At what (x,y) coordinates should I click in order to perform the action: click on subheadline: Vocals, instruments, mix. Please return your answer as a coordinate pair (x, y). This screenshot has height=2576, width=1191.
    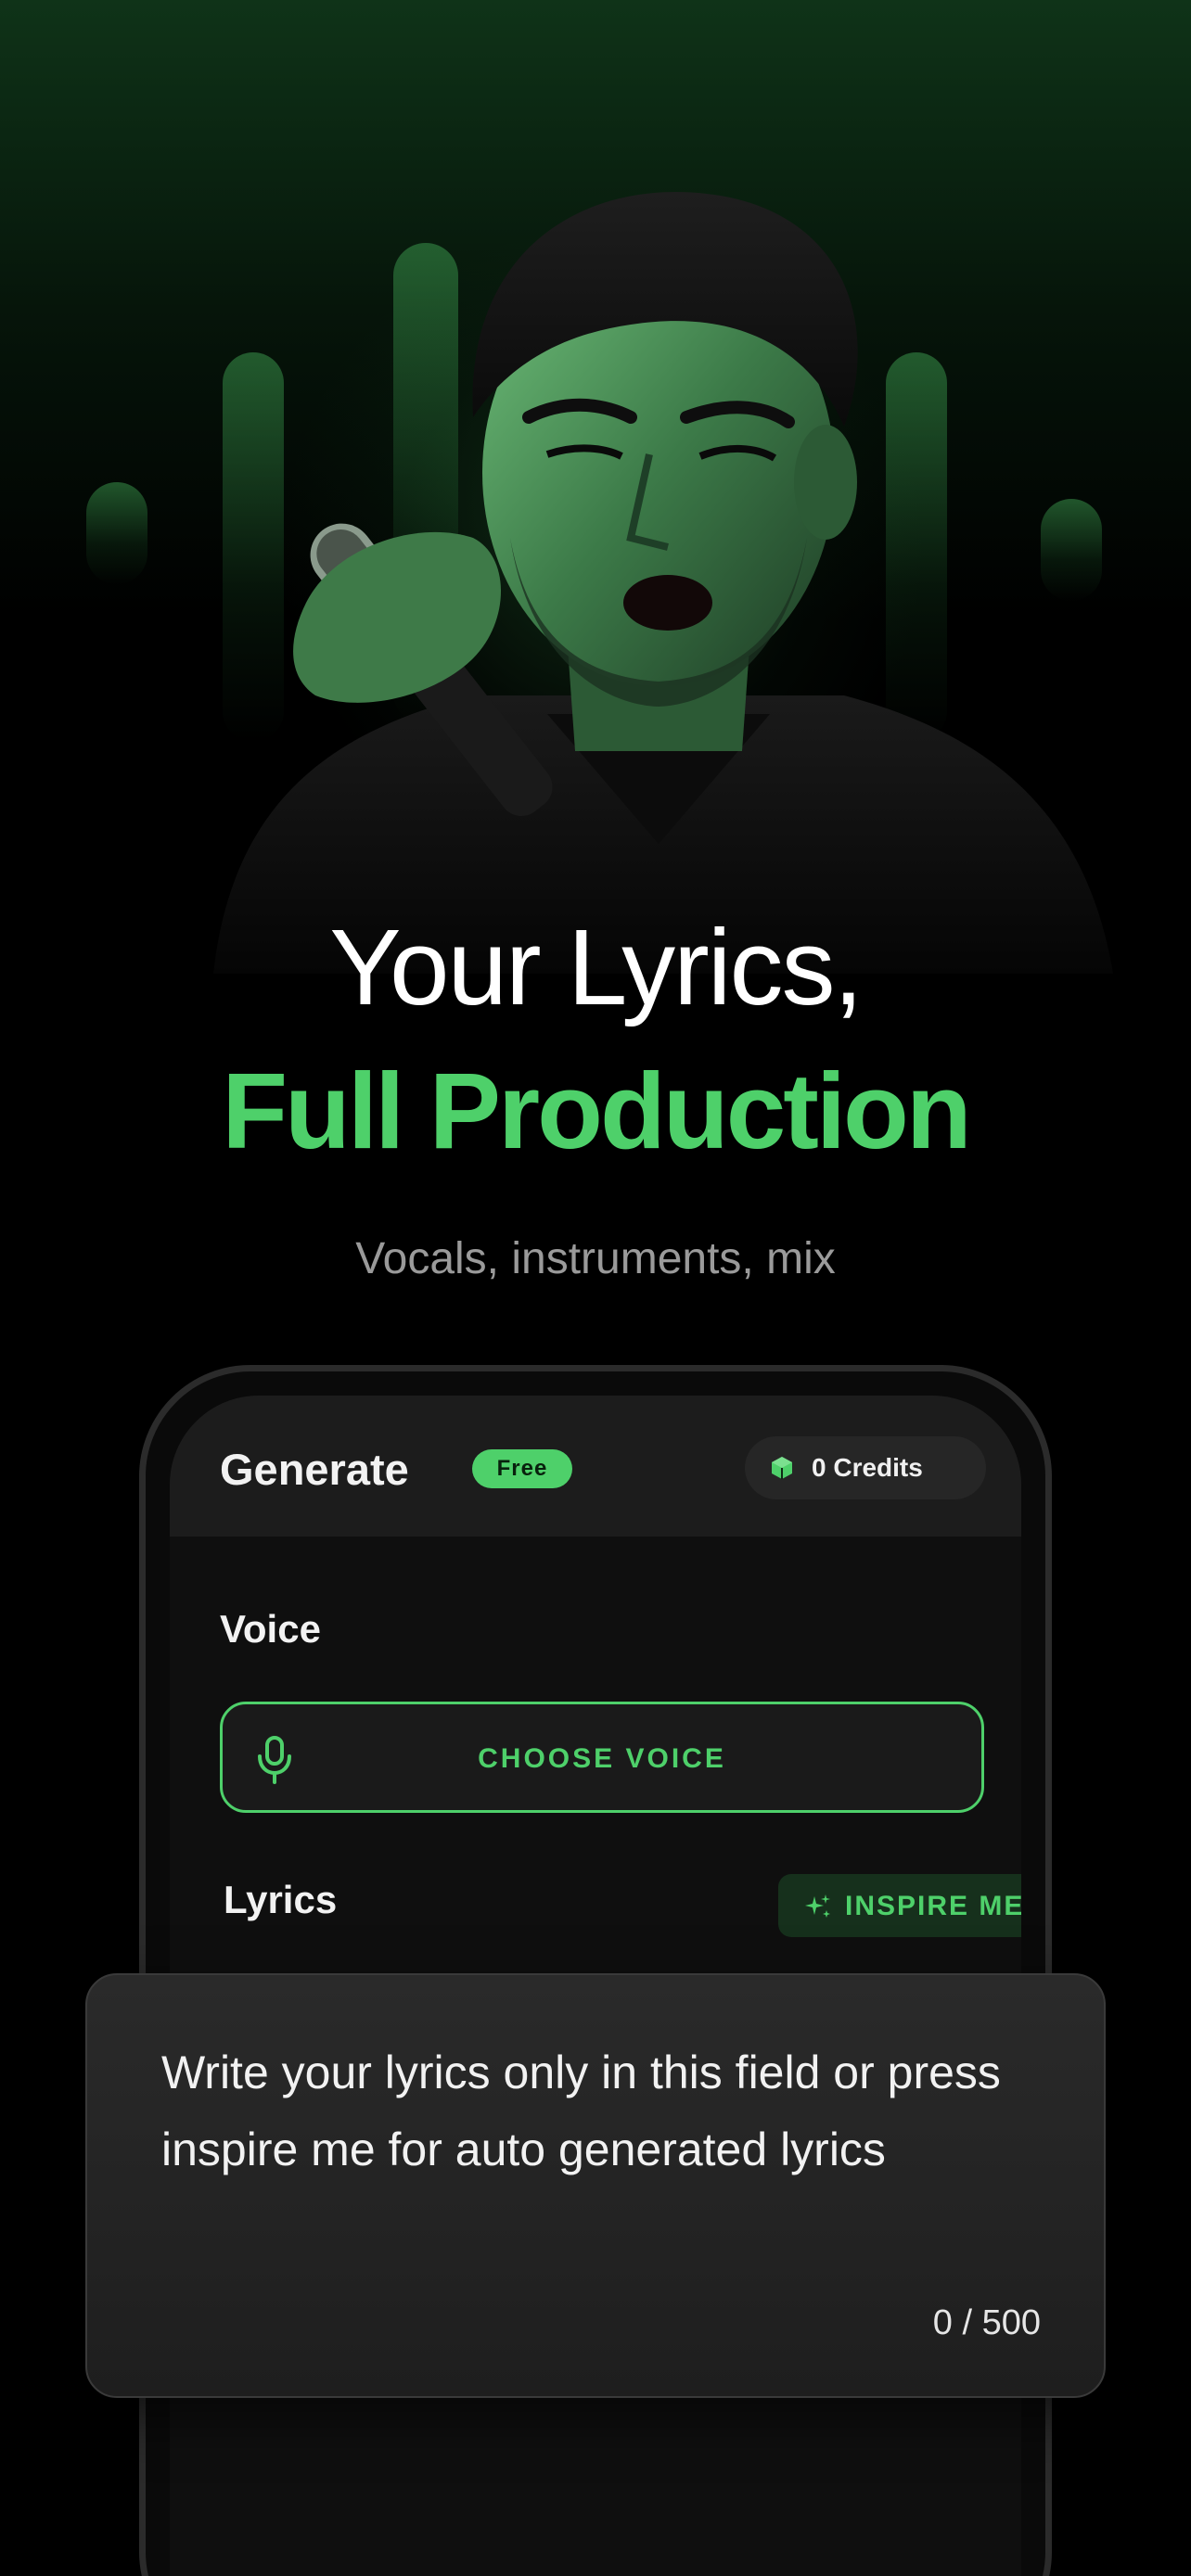
    Looking at the image, I should click on (595, 1258).